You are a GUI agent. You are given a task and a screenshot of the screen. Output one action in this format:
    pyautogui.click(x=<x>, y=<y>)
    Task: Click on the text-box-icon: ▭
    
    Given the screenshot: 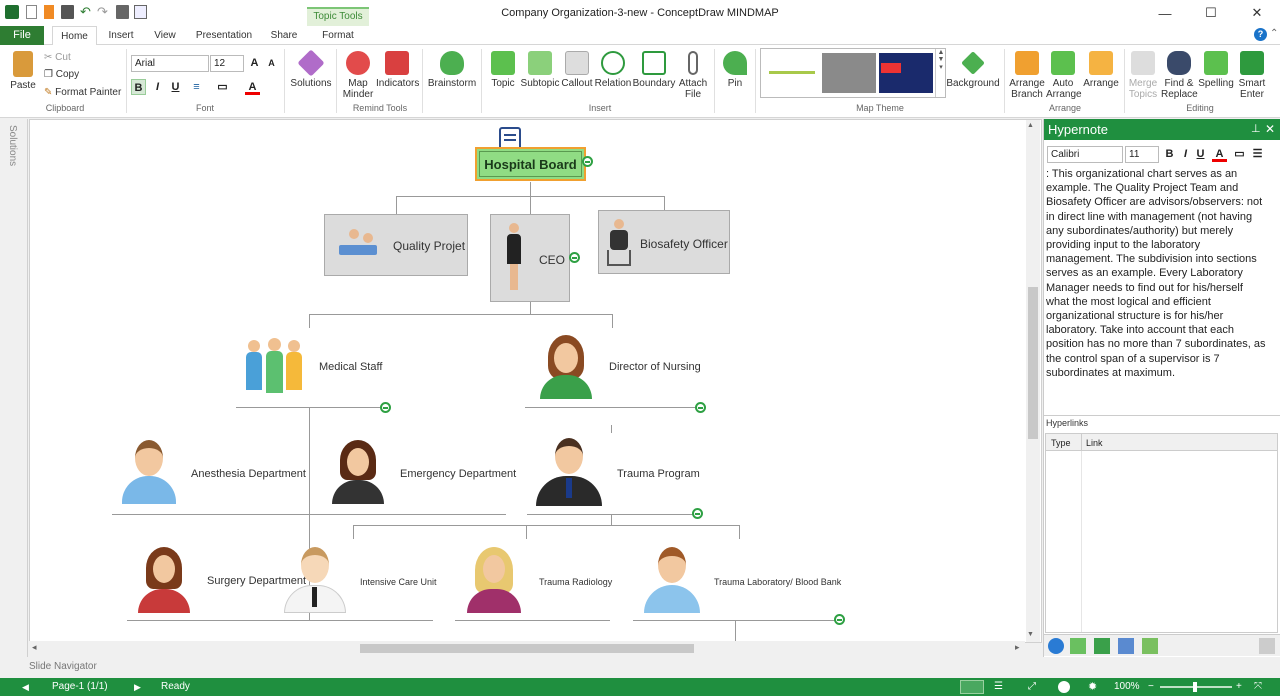 What is the action you would take?
    pyautogui.click(x=222, y=87)
    